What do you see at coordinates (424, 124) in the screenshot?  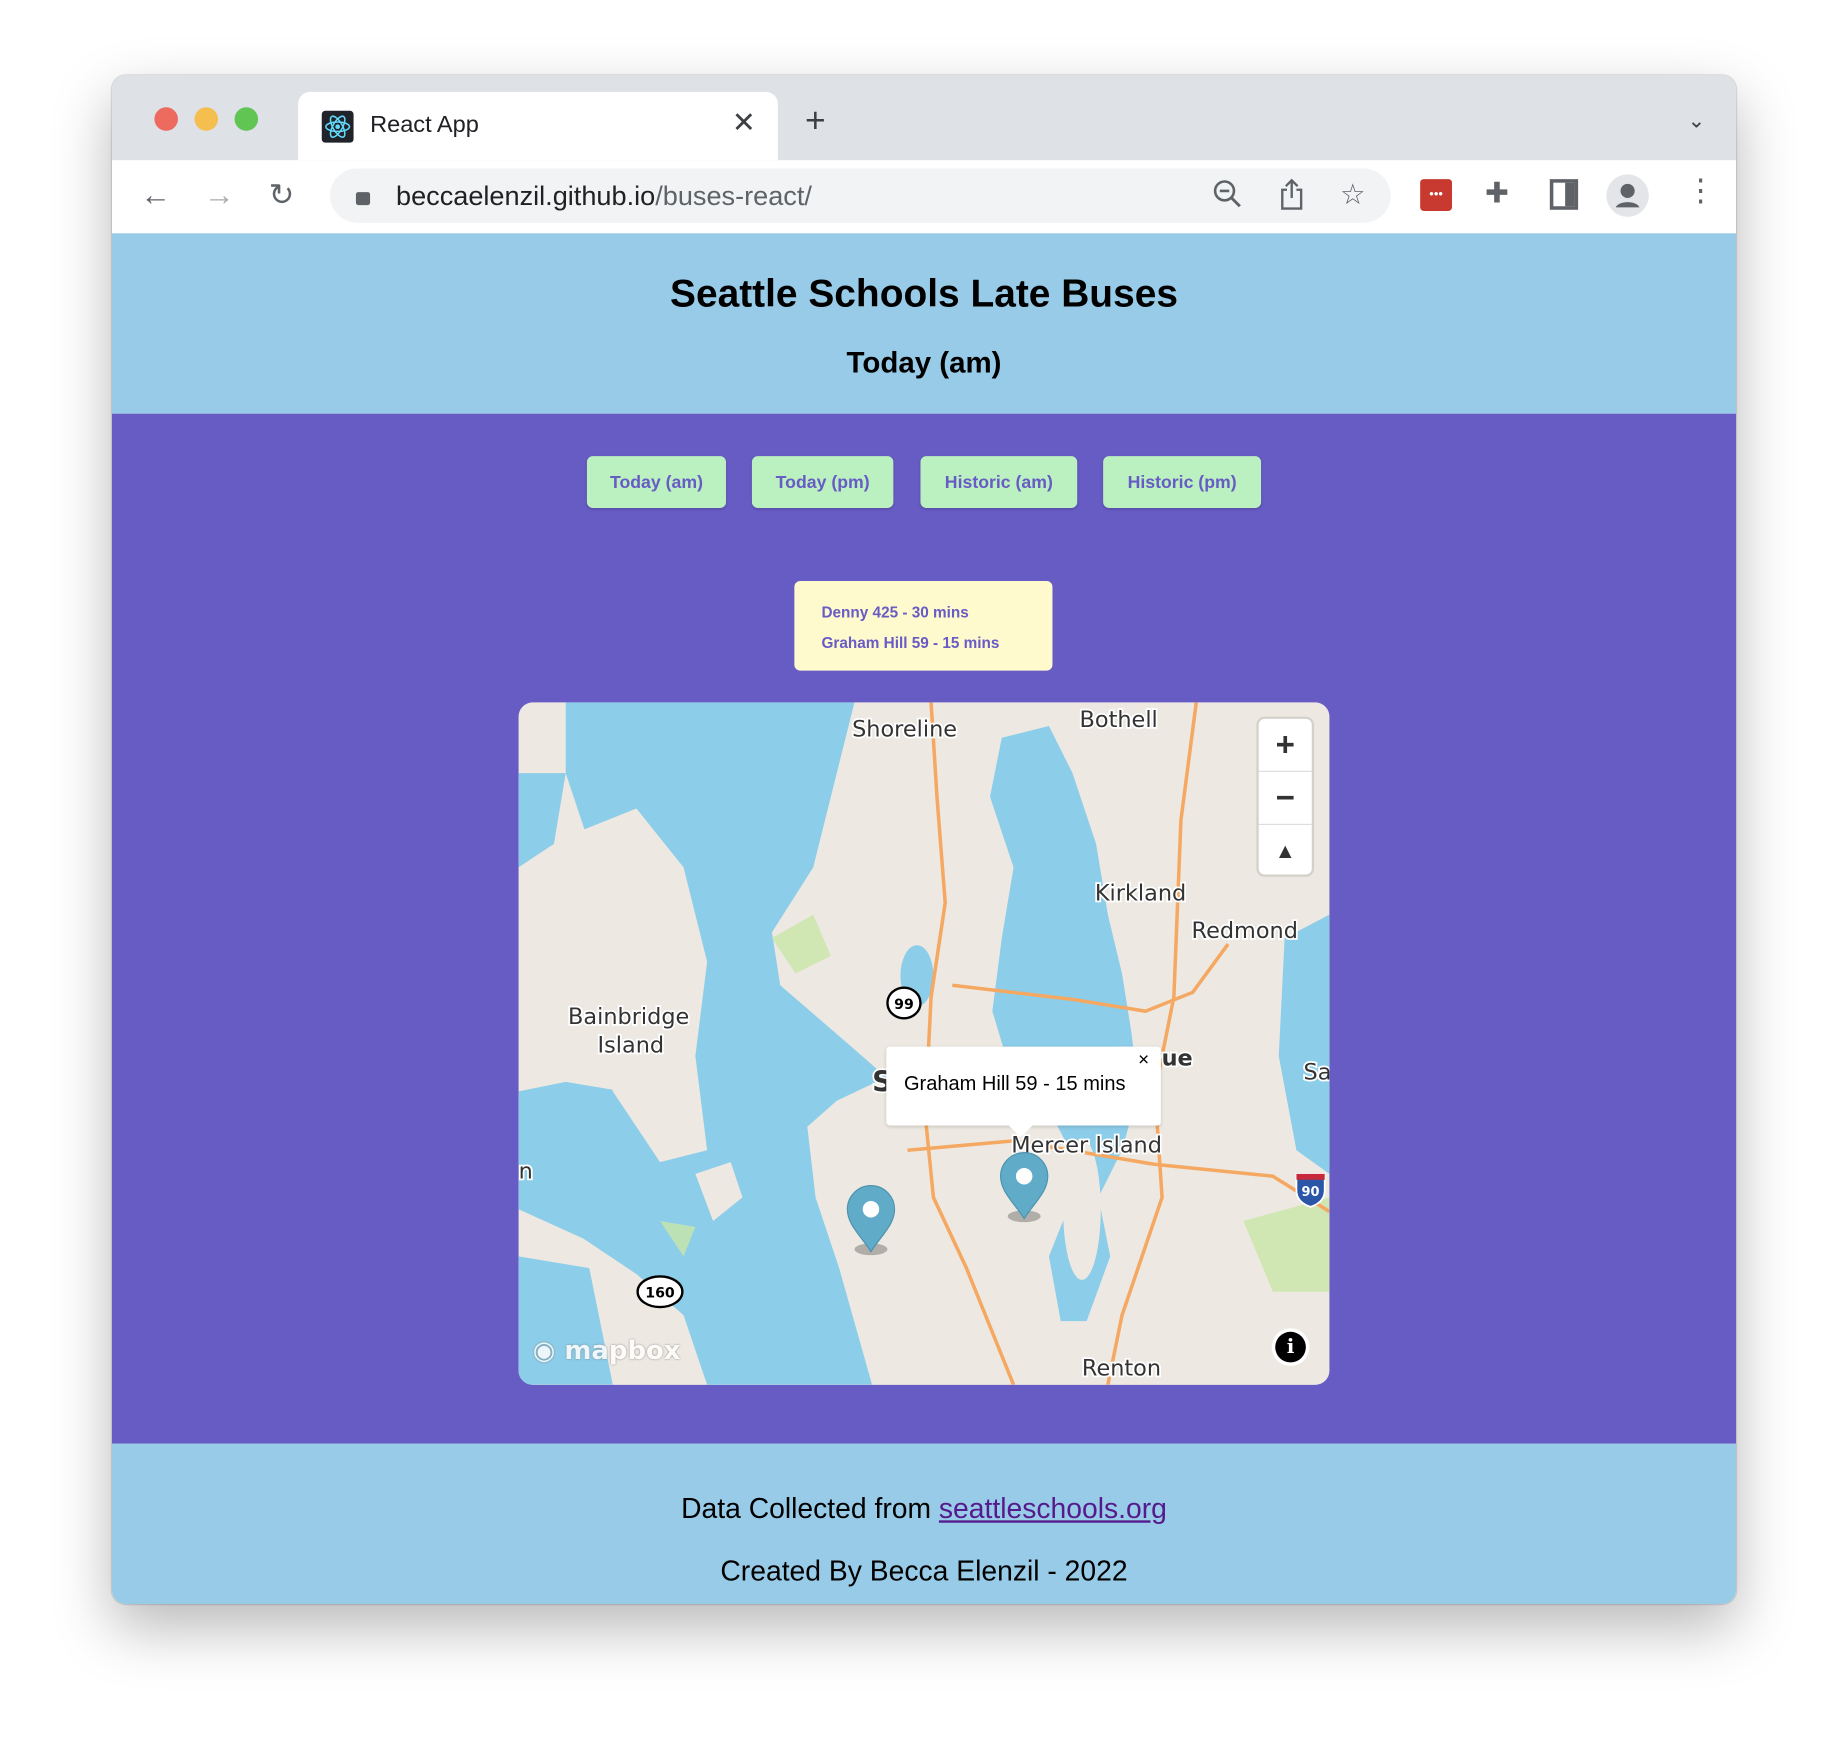 I see `tab-title: React App` at bounding box center [424, 124].